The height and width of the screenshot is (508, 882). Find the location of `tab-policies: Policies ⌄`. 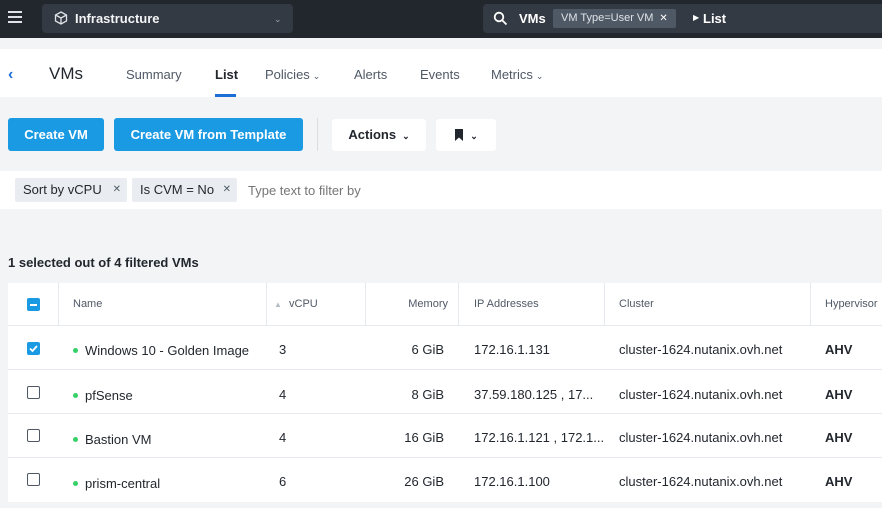

tab-policies: Policies ⌄ is located at coordinates (292, 74).